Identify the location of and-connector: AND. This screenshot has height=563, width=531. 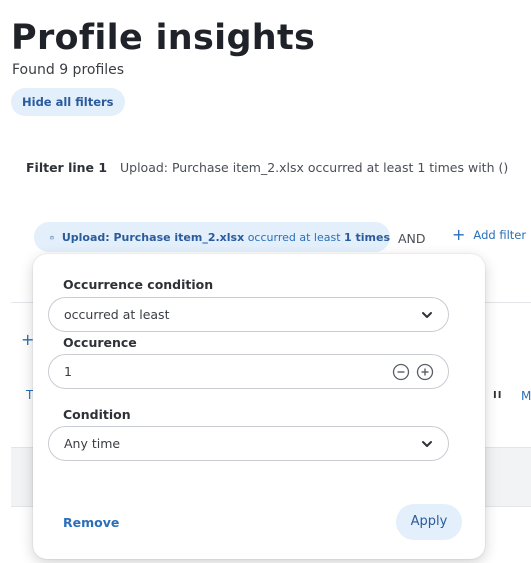
(412, 238).